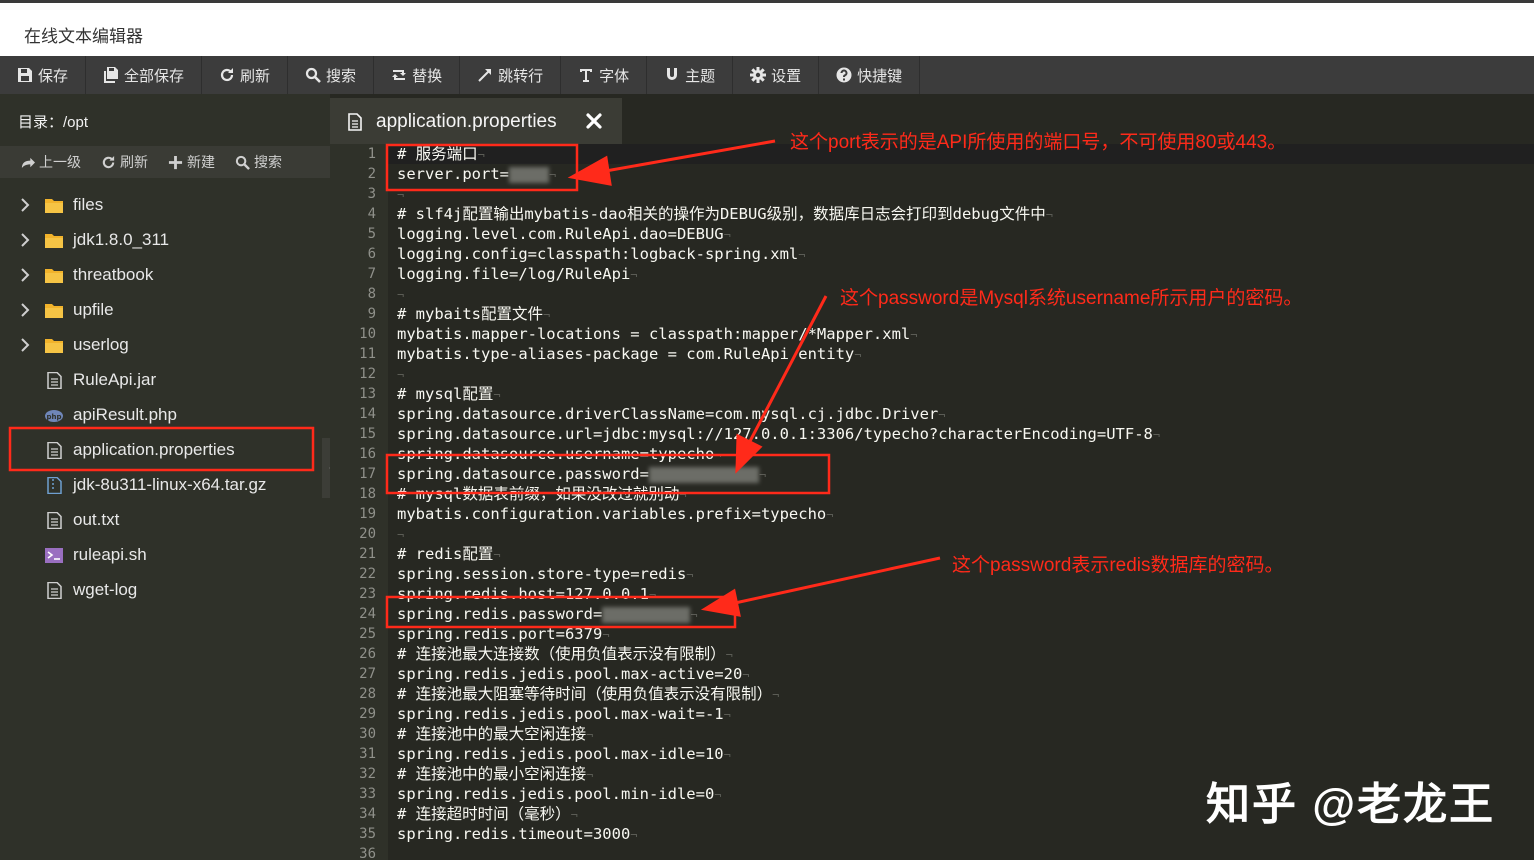 Image resolution: width=1534 pixels, height=860 pixels. I want to click on theme-button: 主题, so click(690, 75).